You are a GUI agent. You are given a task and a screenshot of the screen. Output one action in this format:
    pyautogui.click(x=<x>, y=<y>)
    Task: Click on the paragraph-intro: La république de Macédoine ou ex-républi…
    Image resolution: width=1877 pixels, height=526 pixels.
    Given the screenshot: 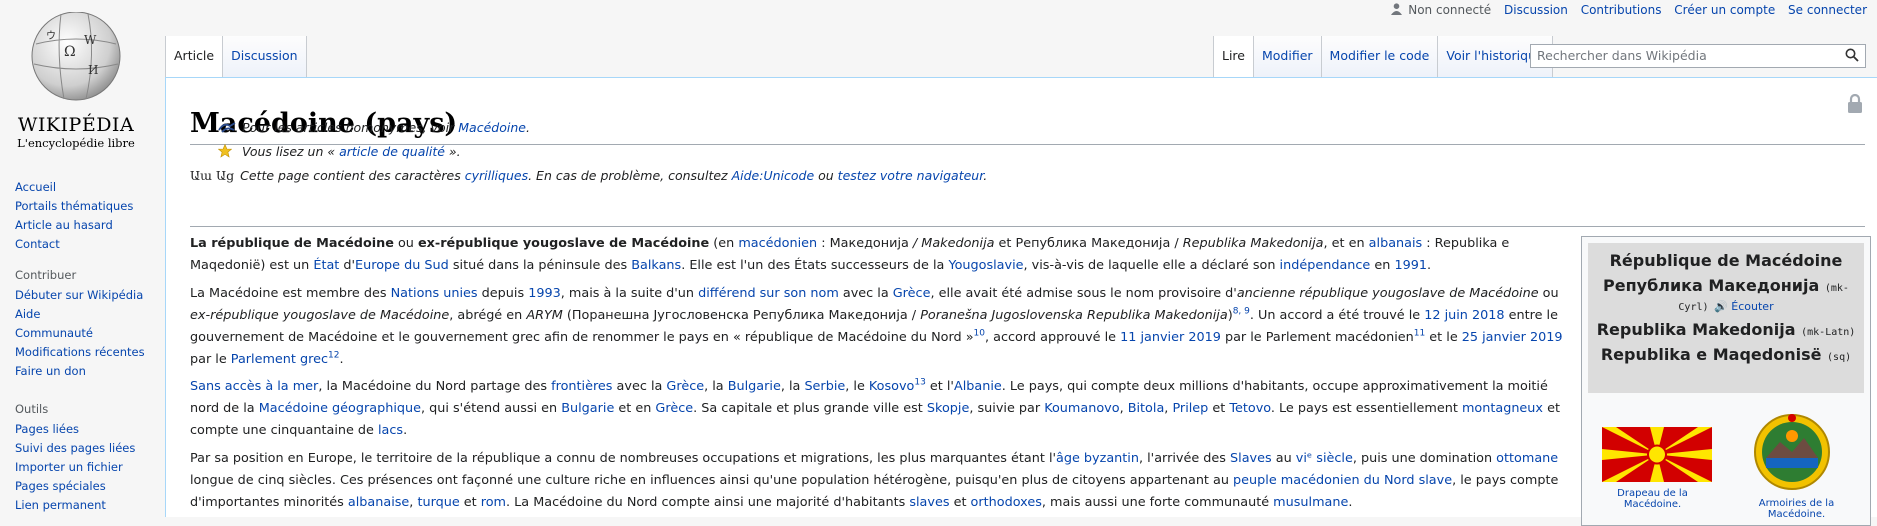 What is the action you would take?
    pyautogui.click(x=850, y=254)
    